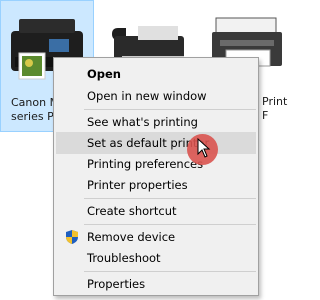 Image resolution: width=320 pixels, height=300 pixels. Describe the element at coordinates (204, 148) in the screenshot. I see `mouse-cursor-icon` at that location.